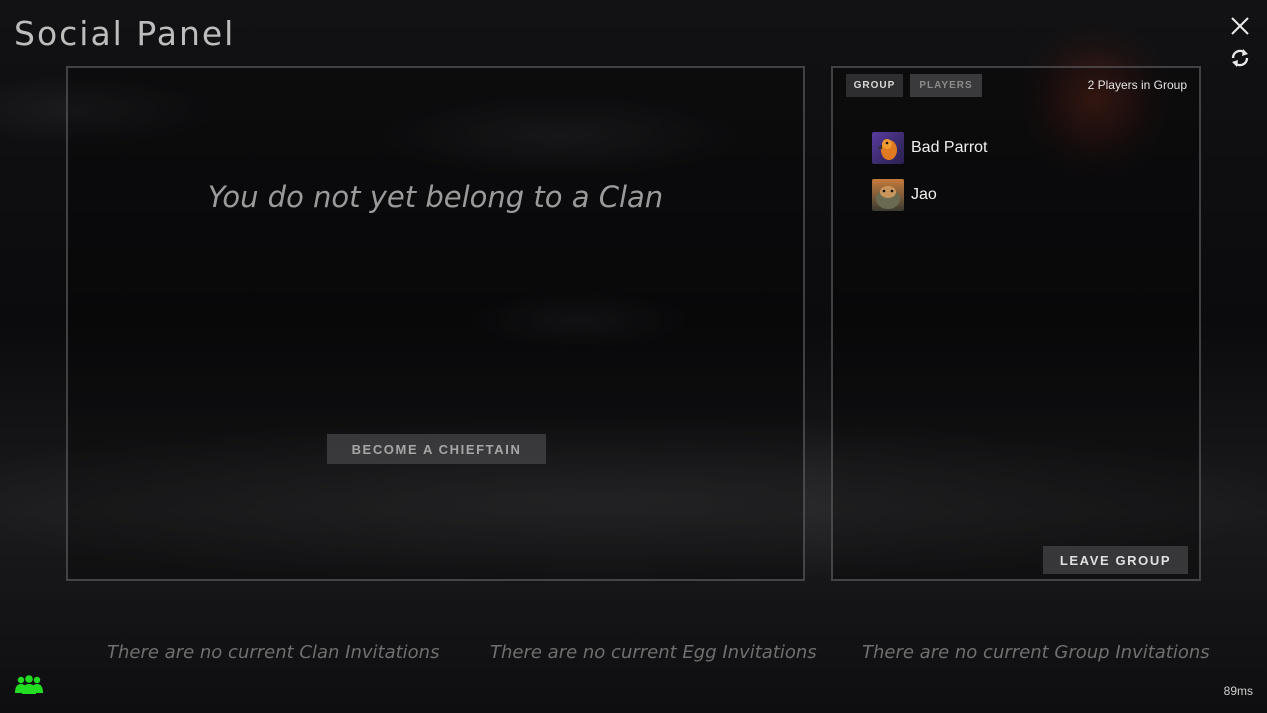  What do you see at coordinates (888, 148) in the screenshot?
I see `parrot-avatar` at bounding box center [888, 148].